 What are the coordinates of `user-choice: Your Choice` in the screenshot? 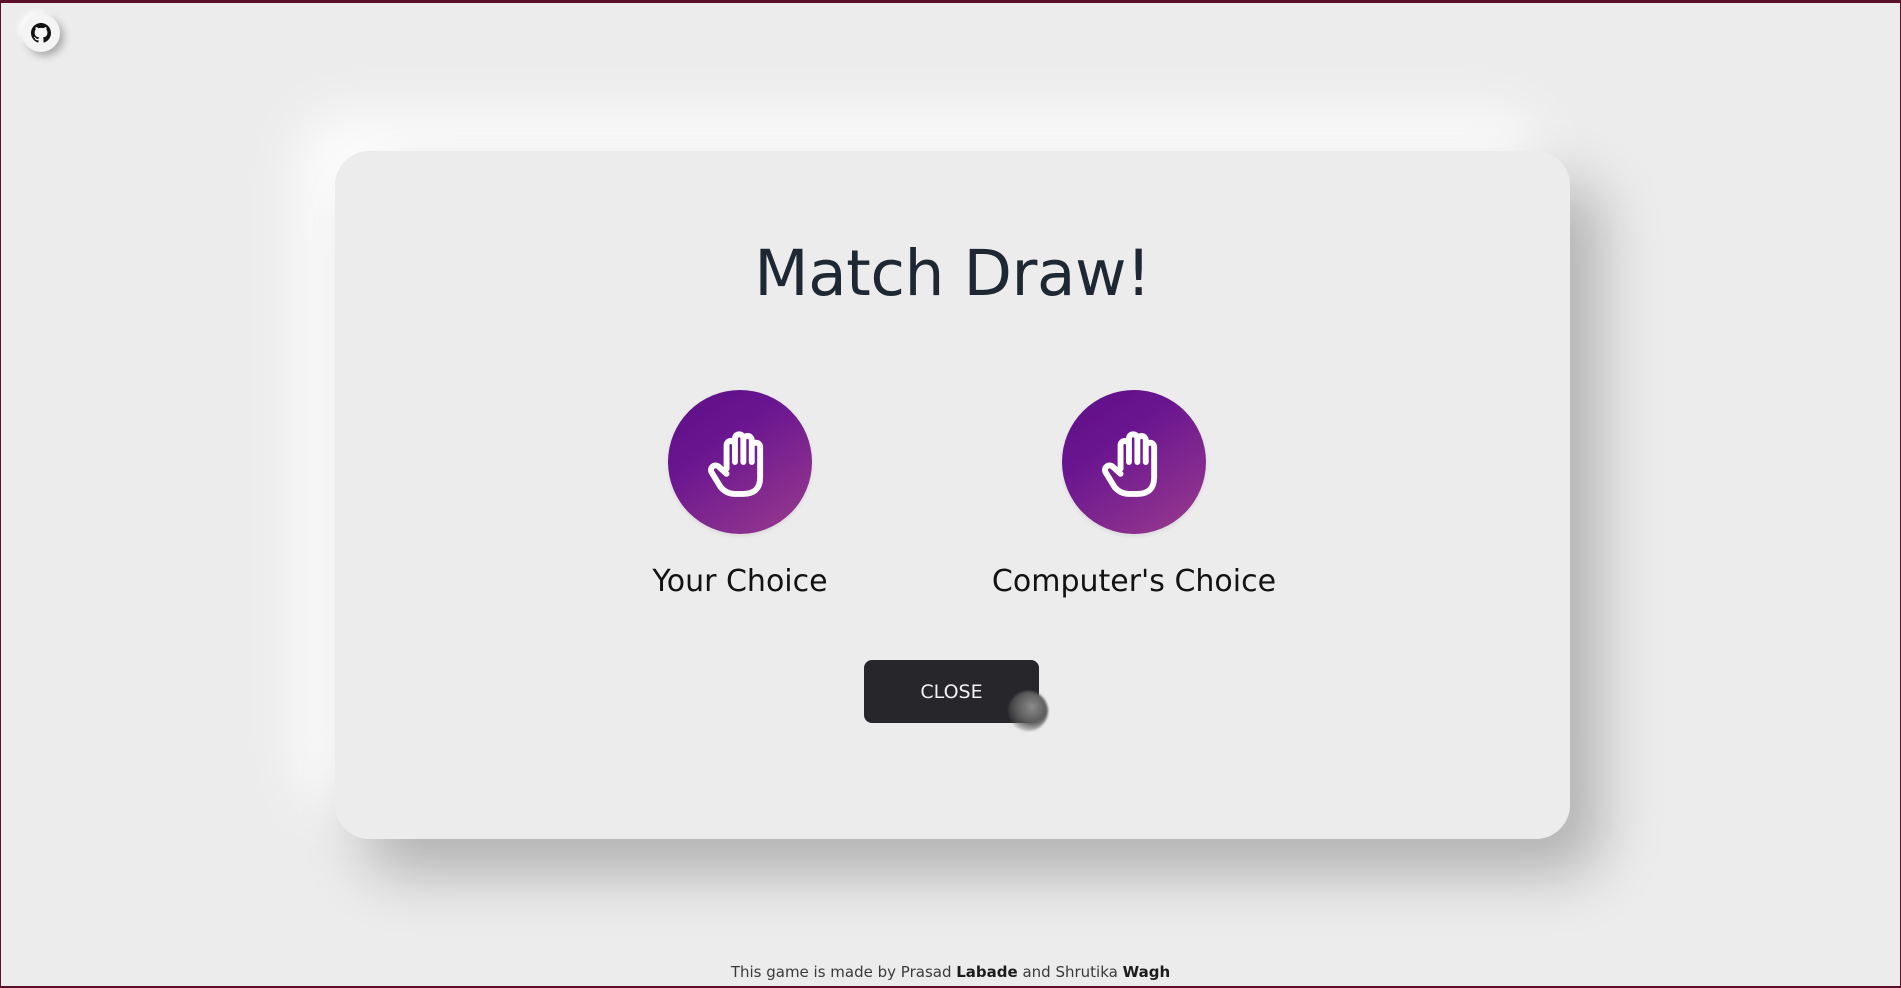 It's located at (740, 494).